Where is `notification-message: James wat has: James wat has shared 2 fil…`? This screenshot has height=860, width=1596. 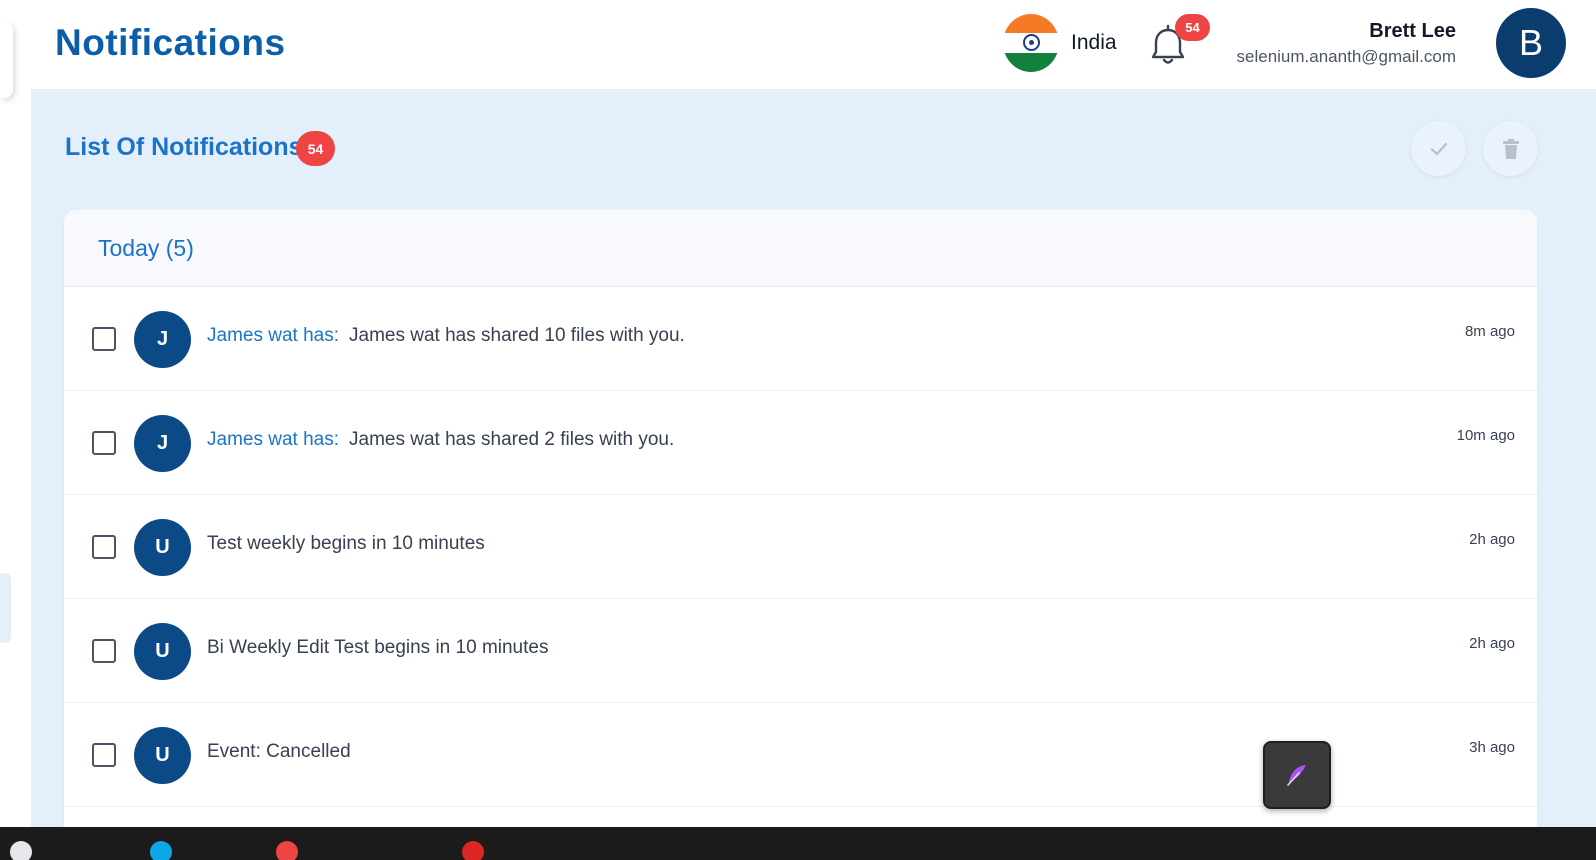 notification-message: James wat has: James wat has shared 2 fil… is located at coordinates (440, 440).